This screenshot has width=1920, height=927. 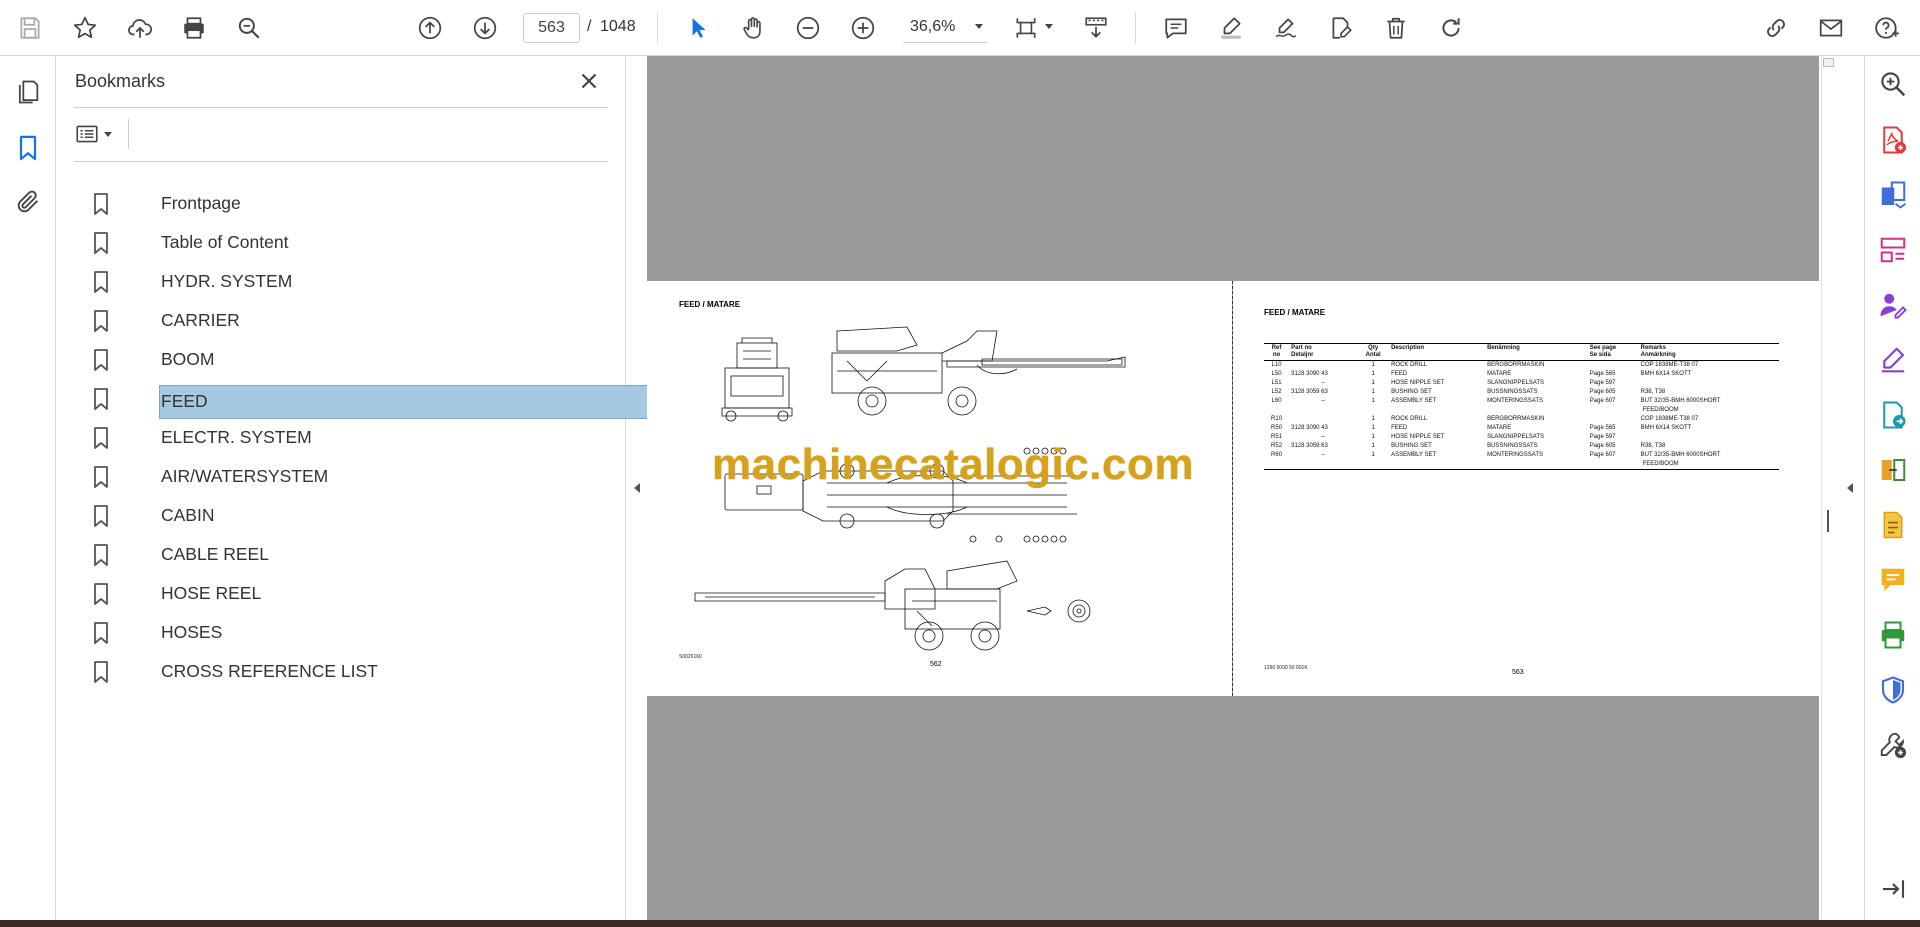 What do you see at coordinates (753, 28) in the screenshot?
I see `hand-tool-icon` at bounding box center [753, 28].